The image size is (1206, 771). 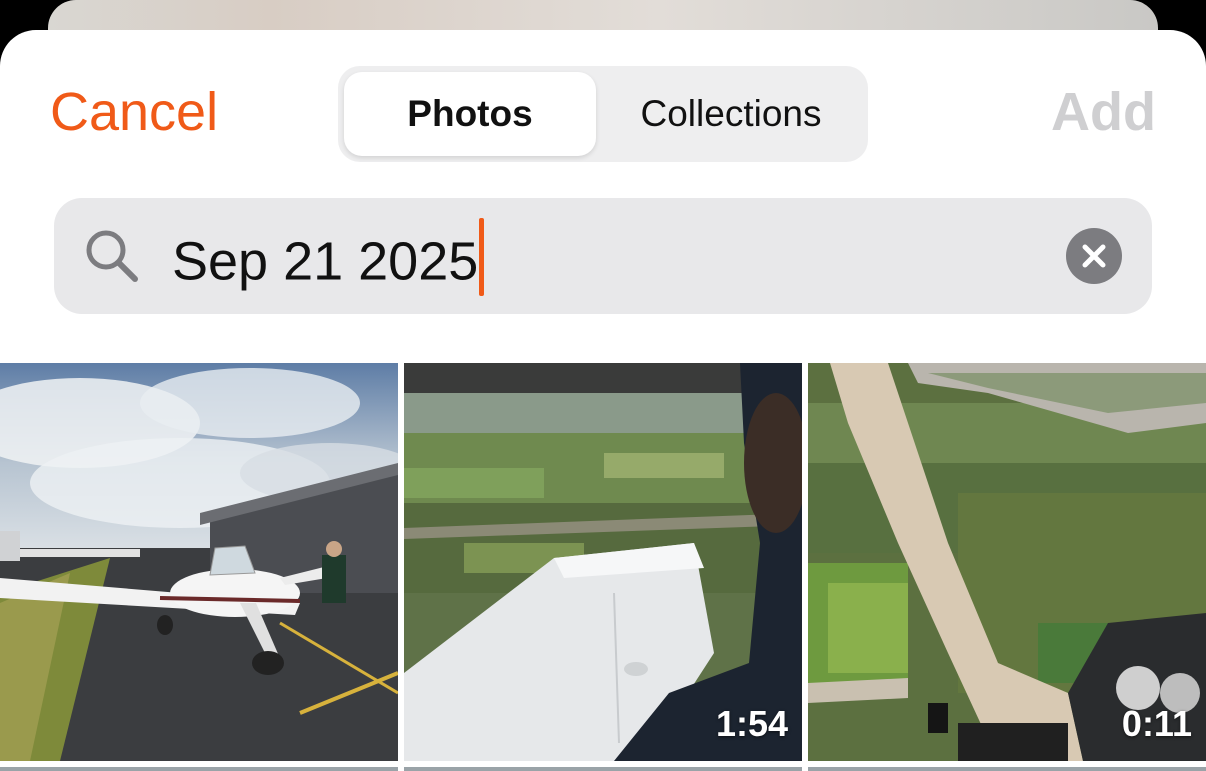 I want to click on clear-icon, so click(x=1094, y=256).